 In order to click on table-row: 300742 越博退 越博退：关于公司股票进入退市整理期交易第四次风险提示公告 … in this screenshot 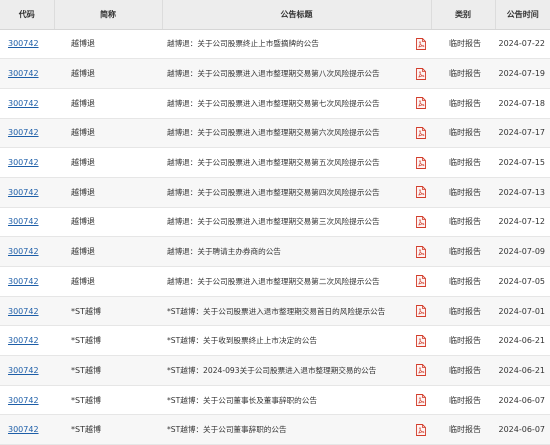, I will do `click(275, 192)`.